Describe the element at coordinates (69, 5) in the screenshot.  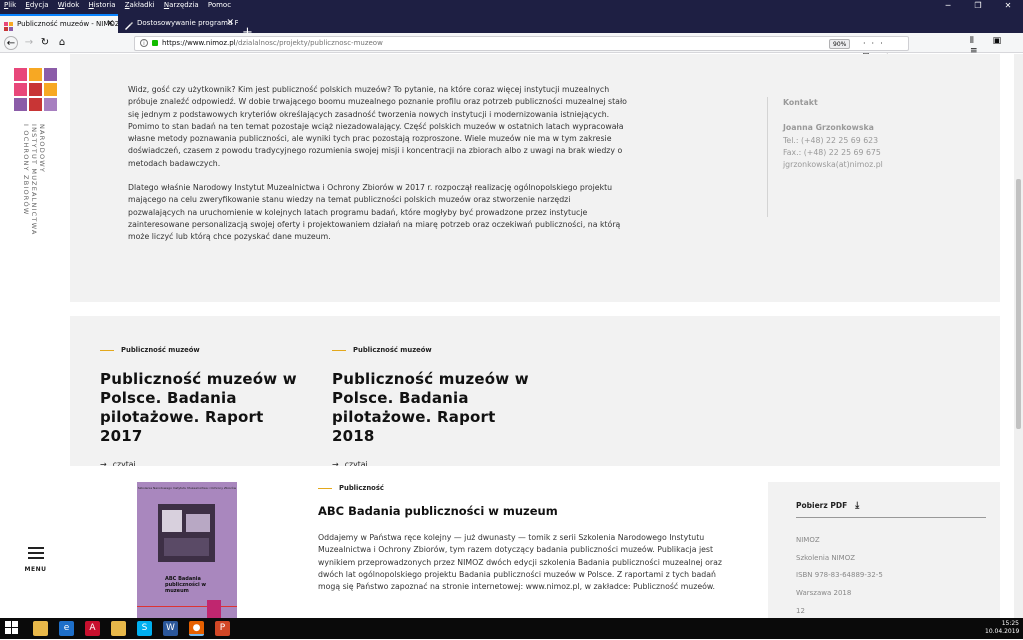
I see `menu-view: Widok` at that location.